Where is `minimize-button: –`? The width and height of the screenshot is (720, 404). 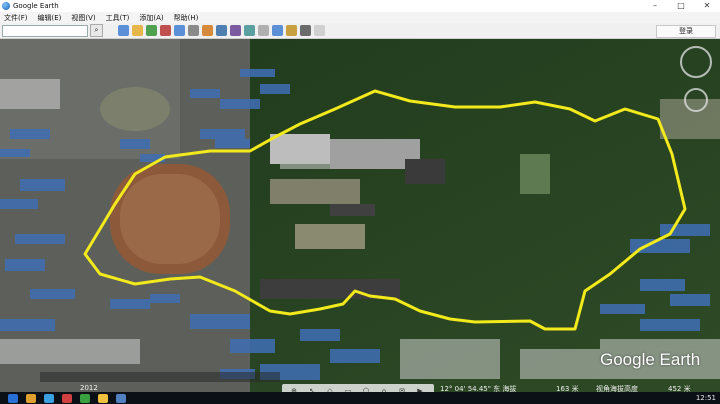 minimize-button: – is located at coordinates (655, 6).